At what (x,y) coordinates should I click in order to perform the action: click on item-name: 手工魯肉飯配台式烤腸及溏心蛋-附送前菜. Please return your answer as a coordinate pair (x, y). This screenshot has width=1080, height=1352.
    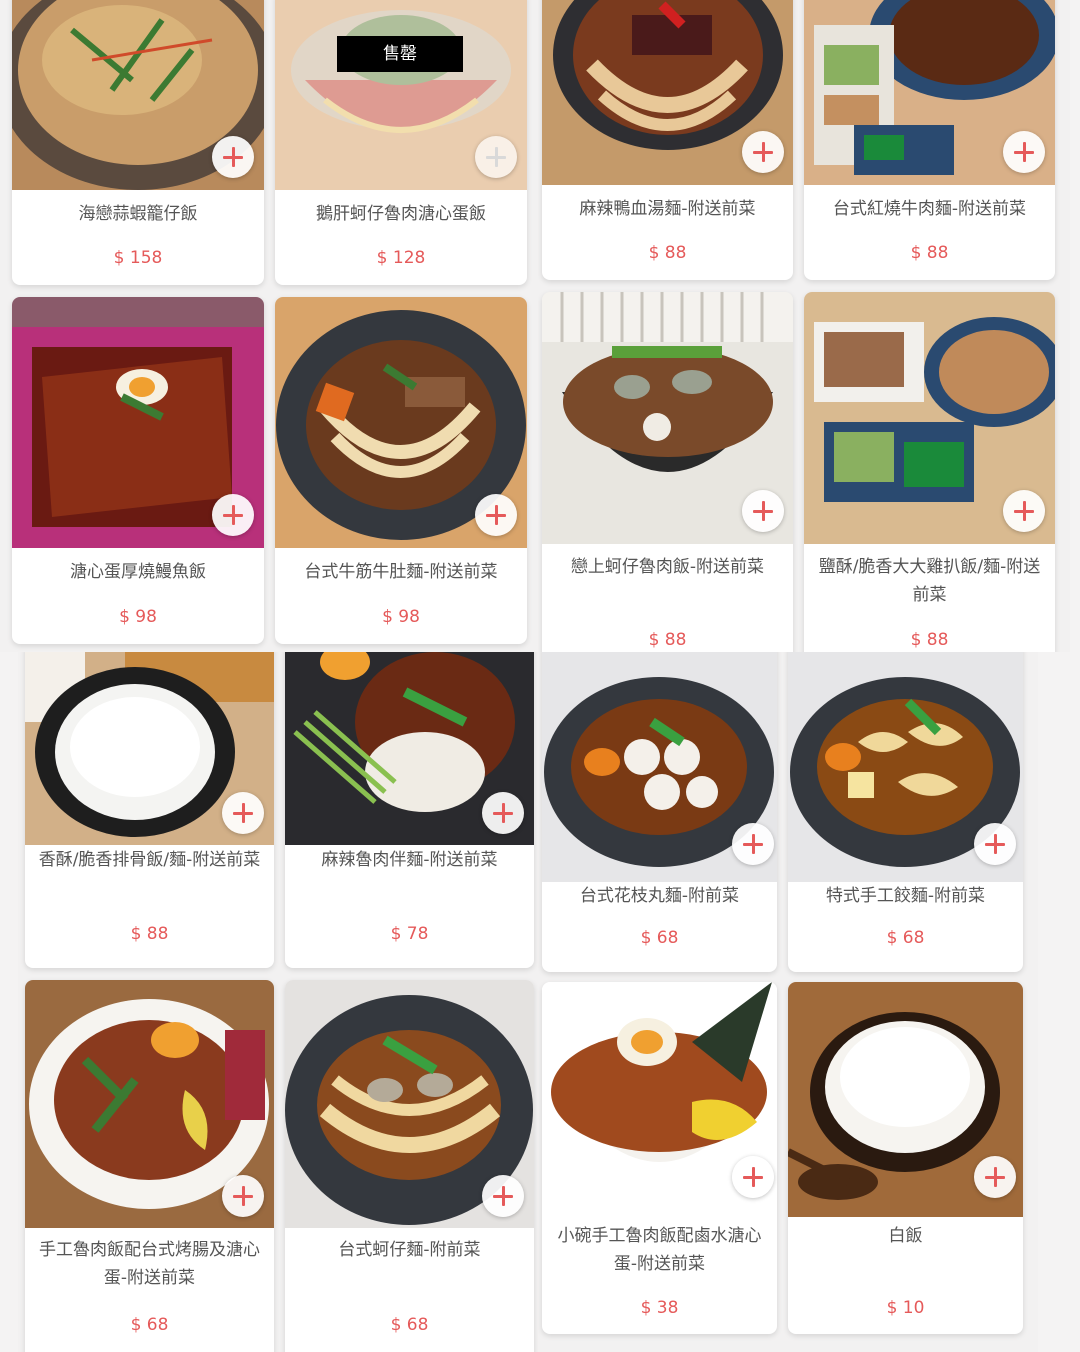
    Looking at the image, I should click on (149, 1264).